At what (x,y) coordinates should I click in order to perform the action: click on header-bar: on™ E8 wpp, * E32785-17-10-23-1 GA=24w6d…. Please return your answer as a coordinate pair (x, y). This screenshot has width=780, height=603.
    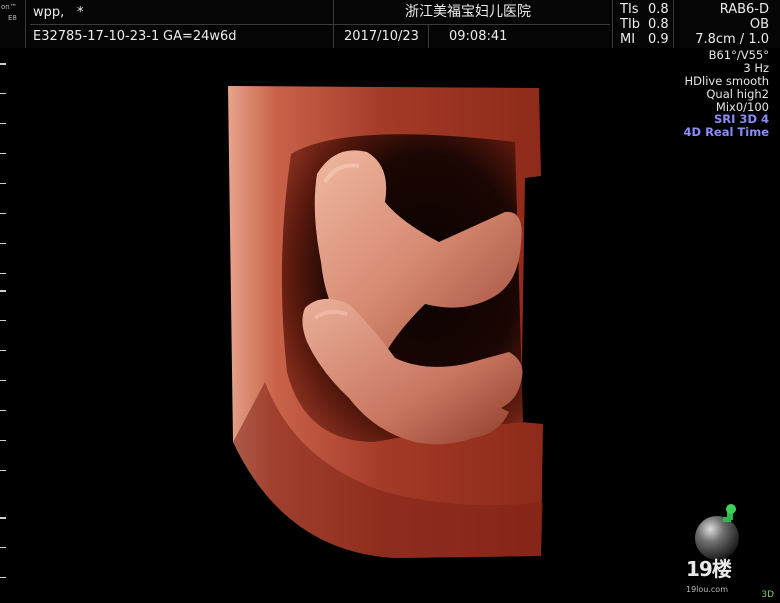
    Looking at the image, I should click on (390, 24).